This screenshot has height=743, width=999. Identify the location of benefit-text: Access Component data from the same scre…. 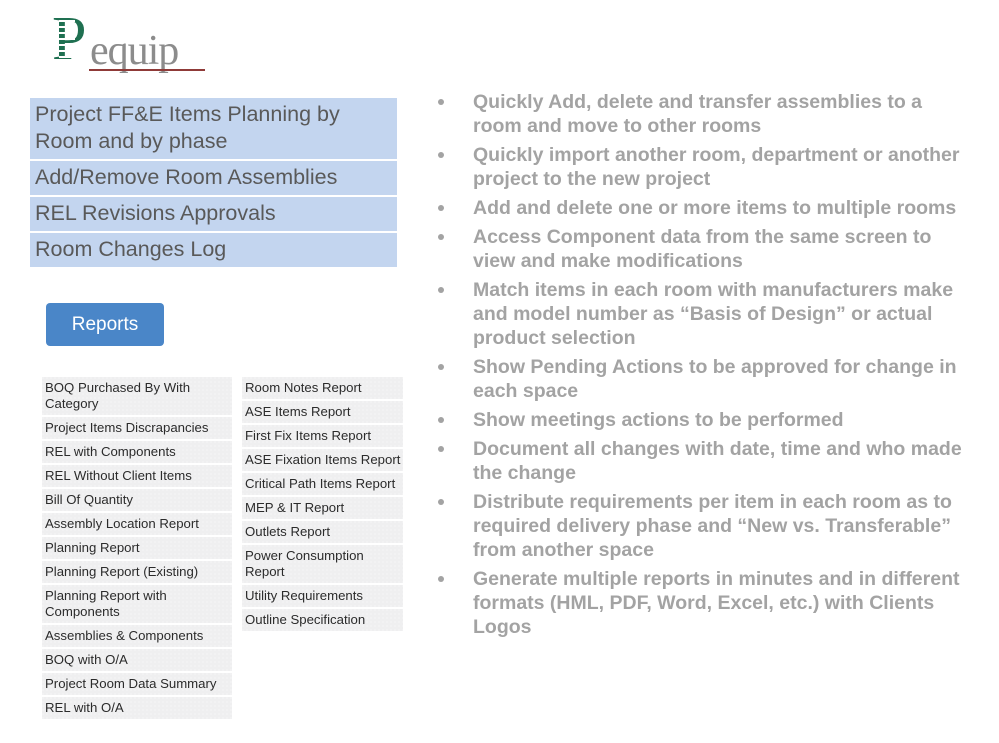
(702, 249).